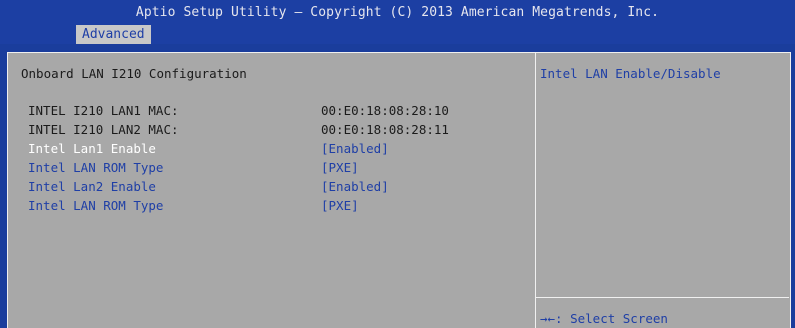  I want to click on option-lan2-enable-value: [Enabled], so click(355, 186).